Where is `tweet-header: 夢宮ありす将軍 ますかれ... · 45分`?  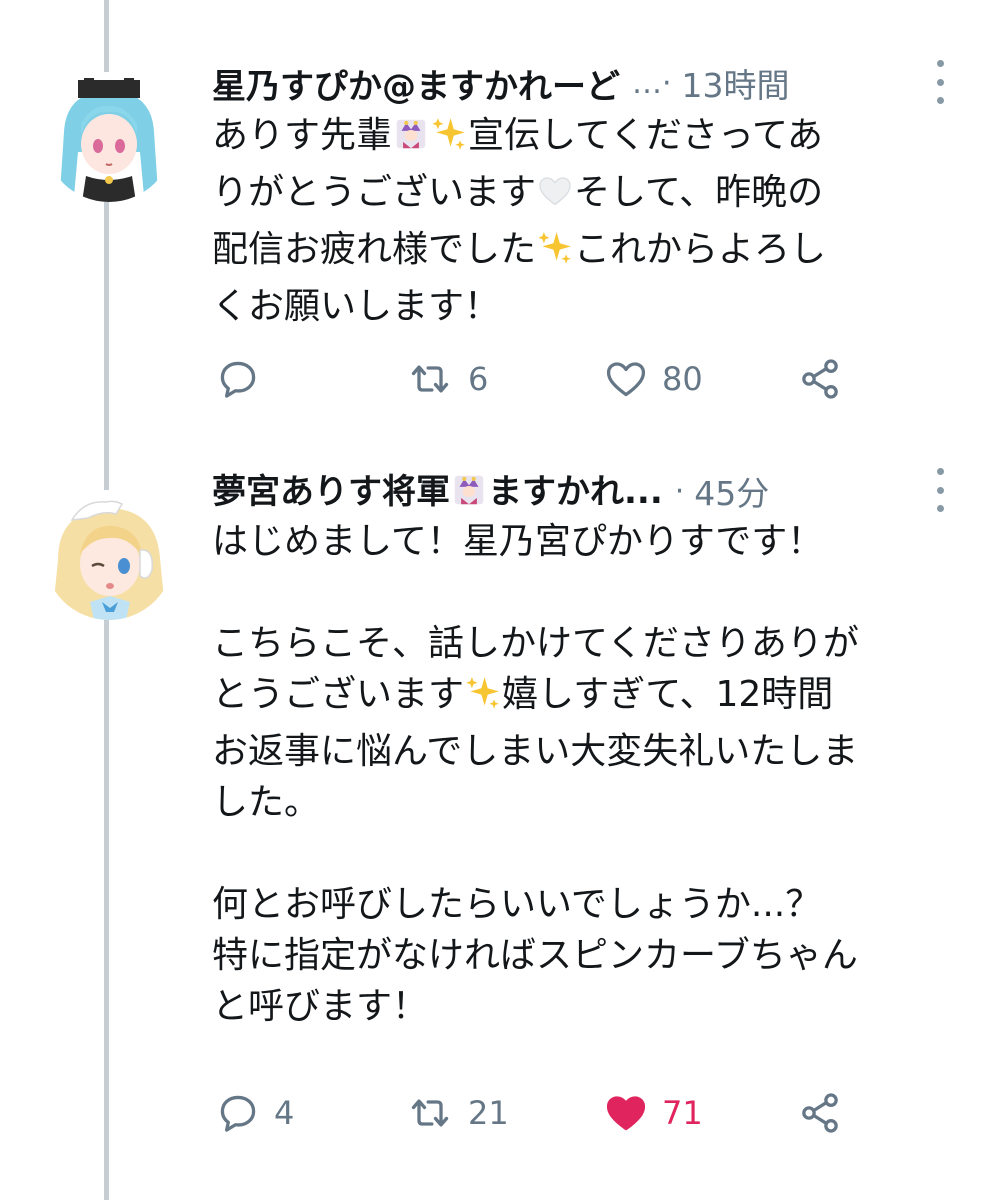
tweet-header: 夢宮ありす将軍 ますかれ... · 45分 is located at coordinates (582, 491).